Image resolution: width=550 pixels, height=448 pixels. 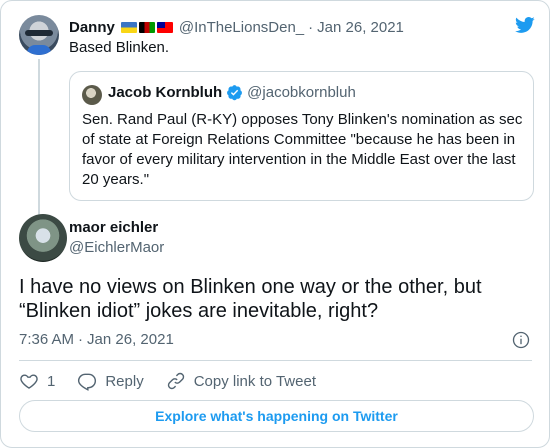 I want to click on reply-icon, so click(x=87, y=382).